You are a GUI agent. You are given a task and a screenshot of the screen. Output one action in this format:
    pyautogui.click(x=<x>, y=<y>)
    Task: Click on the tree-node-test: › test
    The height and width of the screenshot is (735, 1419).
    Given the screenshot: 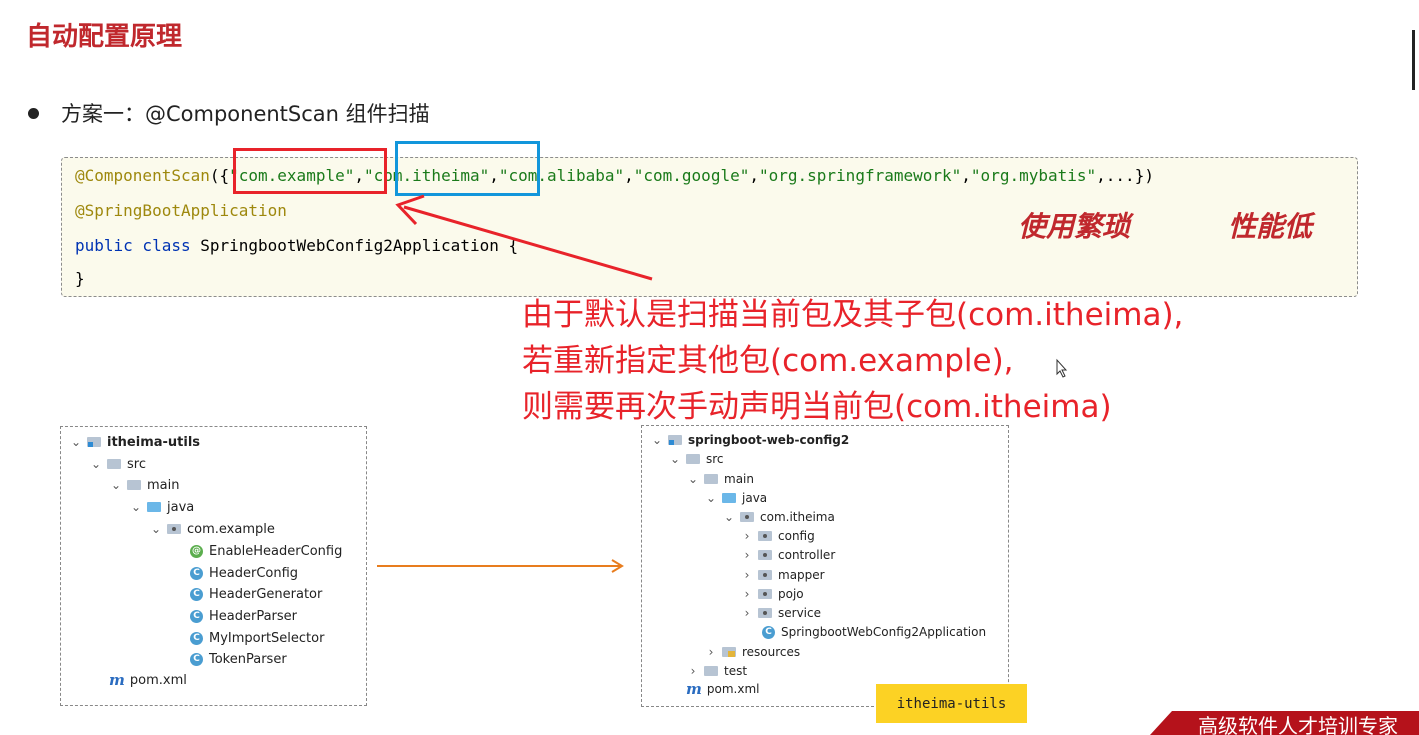 What is the action you would take?
    pyautogui.click(x=716, y=671)
    